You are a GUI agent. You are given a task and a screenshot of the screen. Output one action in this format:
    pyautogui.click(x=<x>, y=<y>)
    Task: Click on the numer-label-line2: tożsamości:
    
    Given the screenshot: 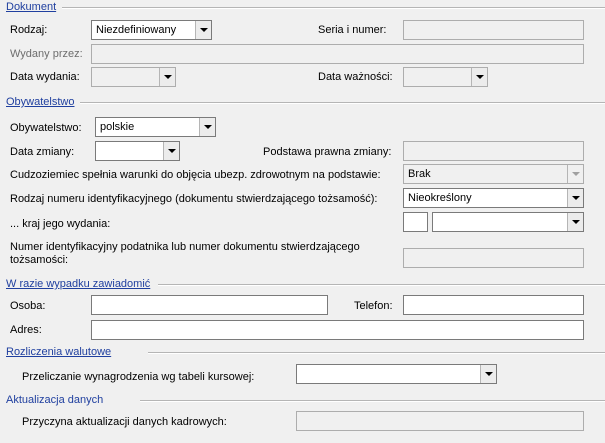 What is the action you would take?
    pyautogui.click(x=39, y=260)
    